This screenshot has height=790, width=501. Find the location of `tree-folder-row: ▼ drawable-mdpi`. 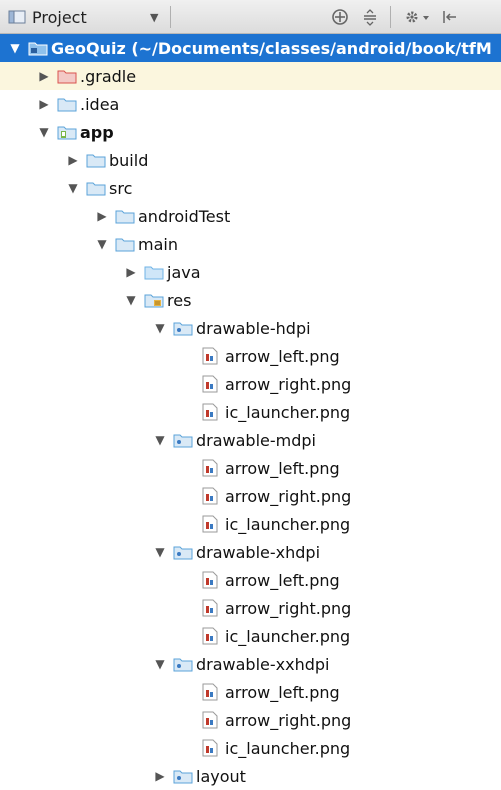

tree-folder-row: ▼ drawable-mdpi is located at coordinates (250, 440).